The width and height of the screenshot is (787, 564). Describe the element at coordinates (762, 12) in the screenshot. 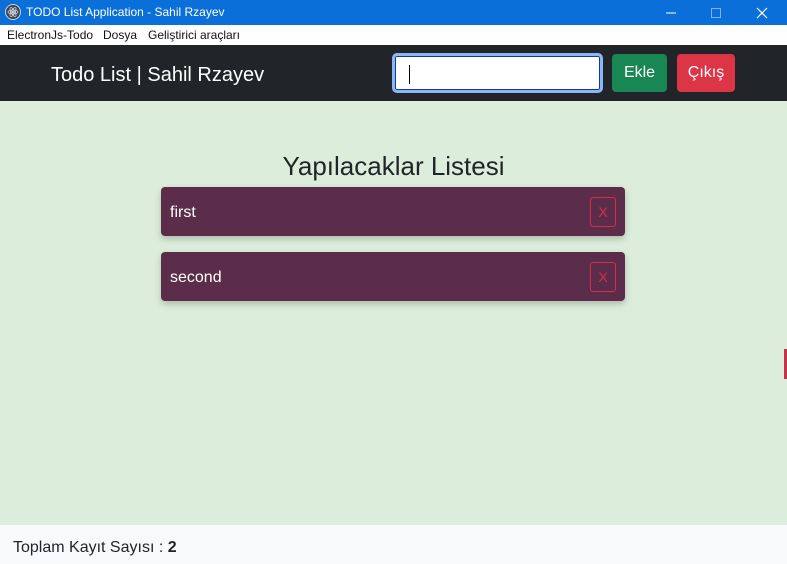

I see `close-icon` at that location.